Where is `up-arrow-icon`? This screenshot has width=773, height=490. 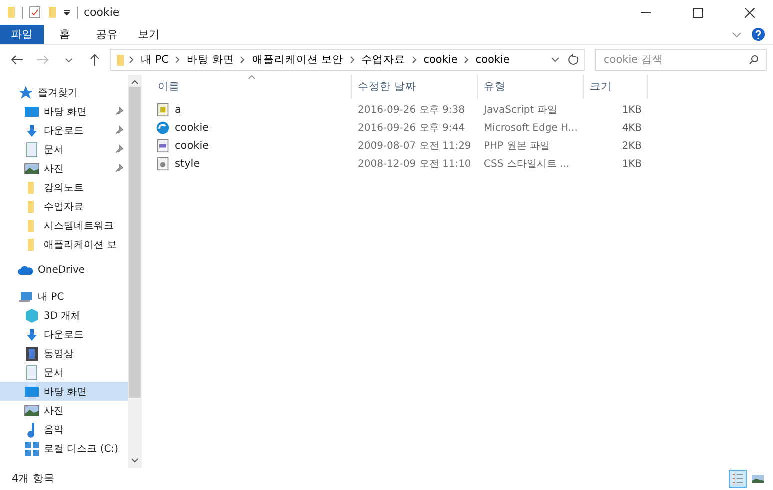 up-arrow-icon is located at coordinates (95, 60).